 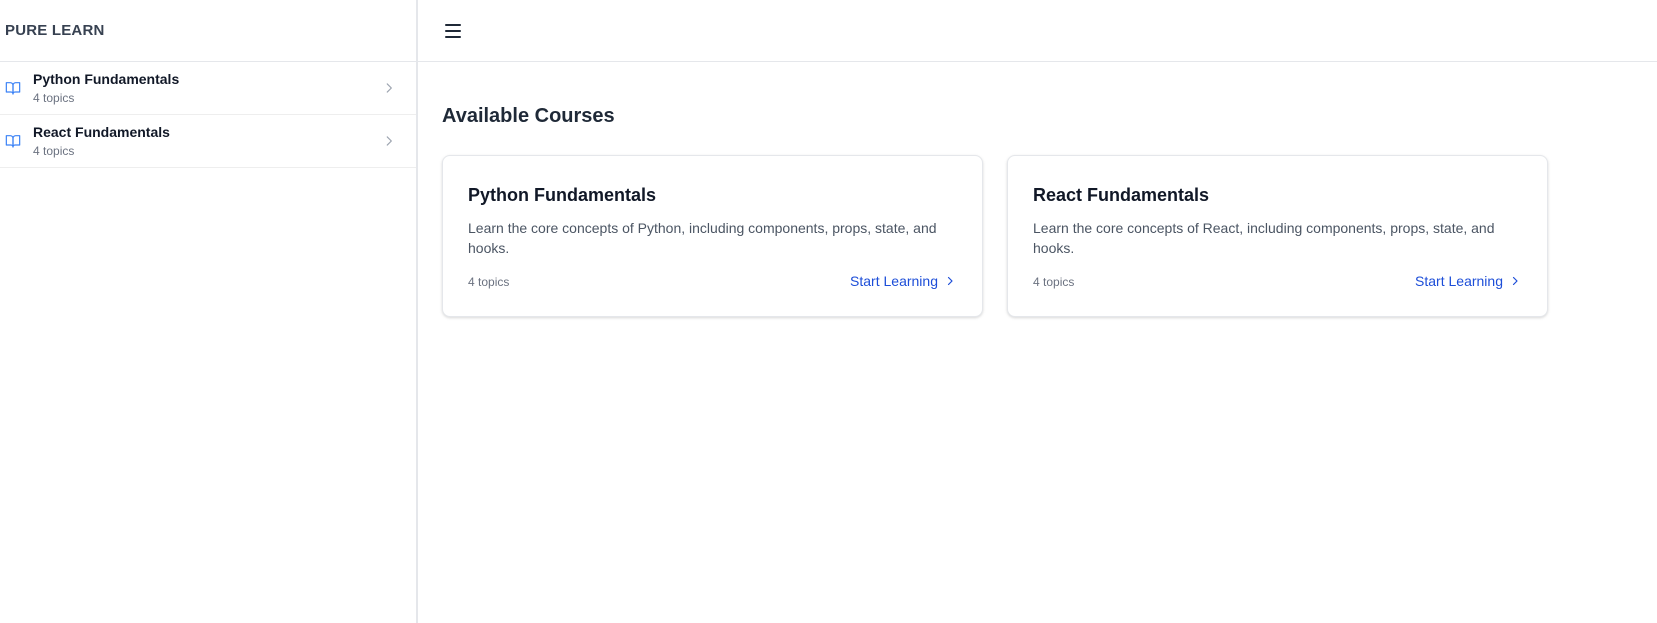 I want to click on sidebar-item-title: React Fundamentals, so click(x=101, y=132).